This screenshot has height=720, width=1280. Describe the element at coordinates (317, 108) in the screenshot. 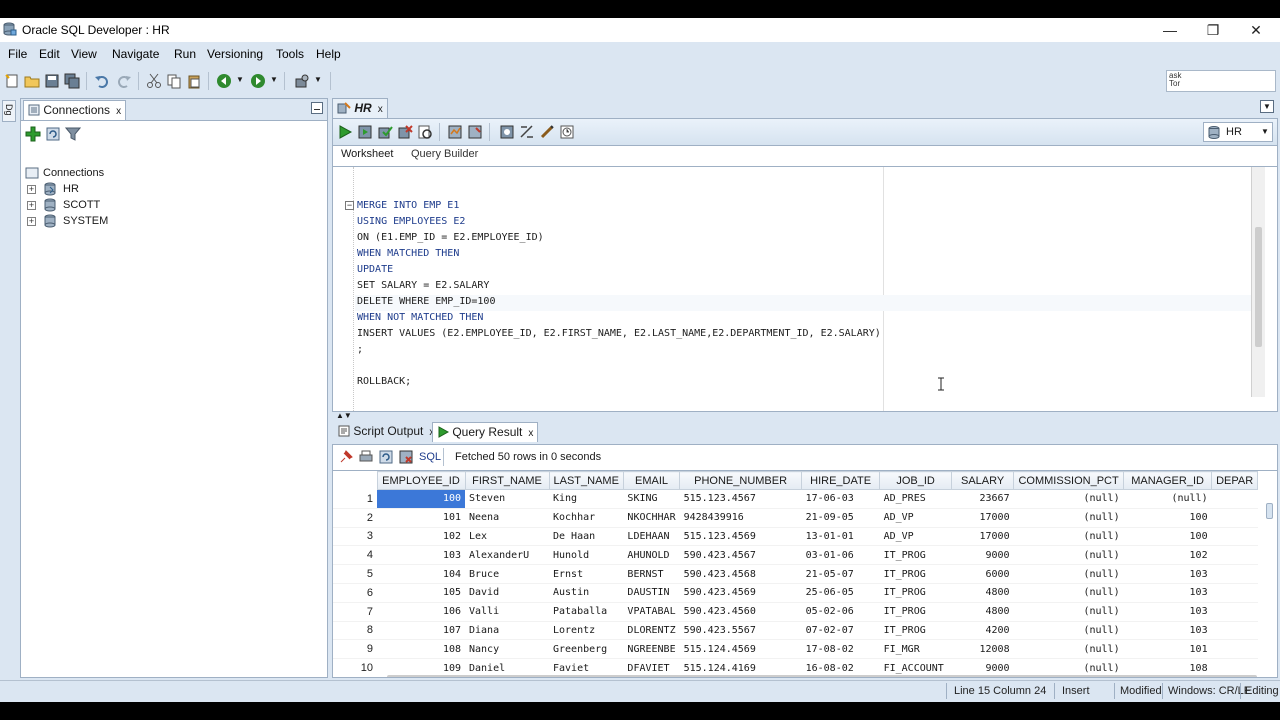

I see `panel-minimize-button` at that location.